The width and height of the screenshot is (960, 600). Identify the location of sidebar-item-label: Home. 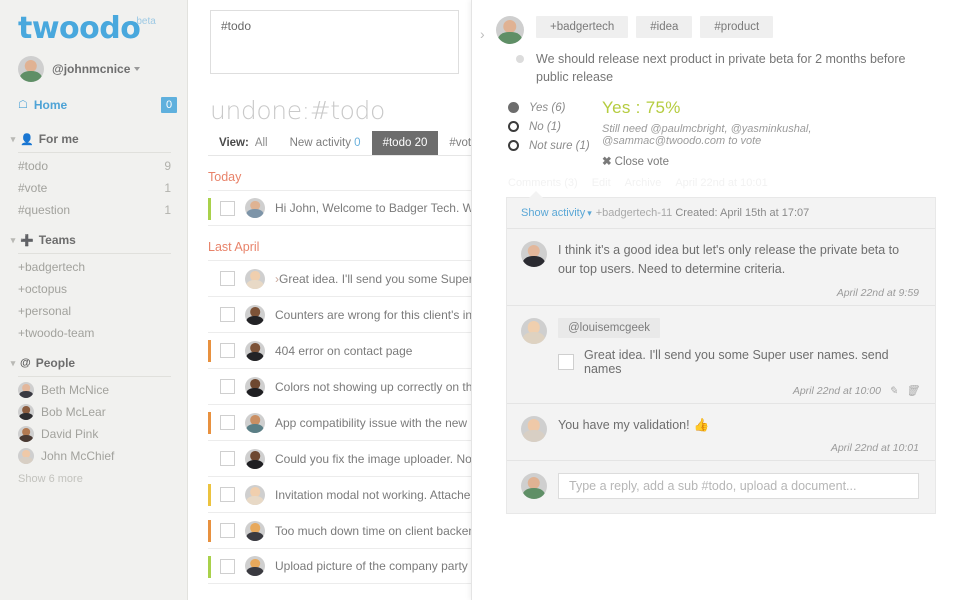
(50, 105).